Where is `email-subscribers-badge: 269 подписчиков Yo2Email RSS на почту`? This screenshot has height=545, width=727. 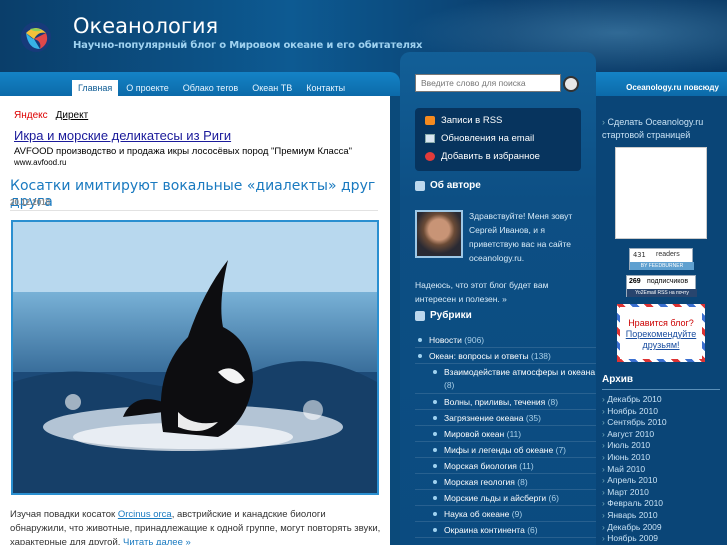 email-subscribers-badge: 269 подписчиков Yo2Email RSS на почту is located at coordinates (661, 286).